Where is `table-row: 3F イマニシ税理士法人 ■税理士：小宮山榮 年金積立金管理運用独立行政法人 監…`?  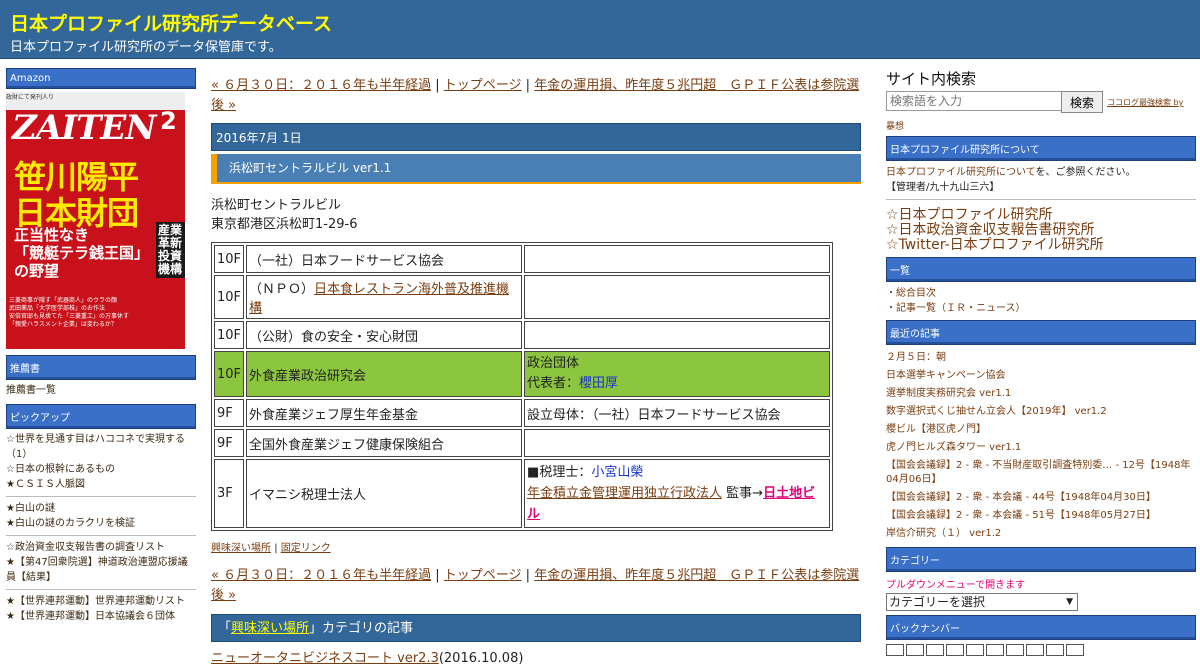 table-row: 3F イマニシ税理士法人 ■税理士：小宮山榮 年金積立金管理運用独立行政法人 監… is located at coordinates (522, 493).